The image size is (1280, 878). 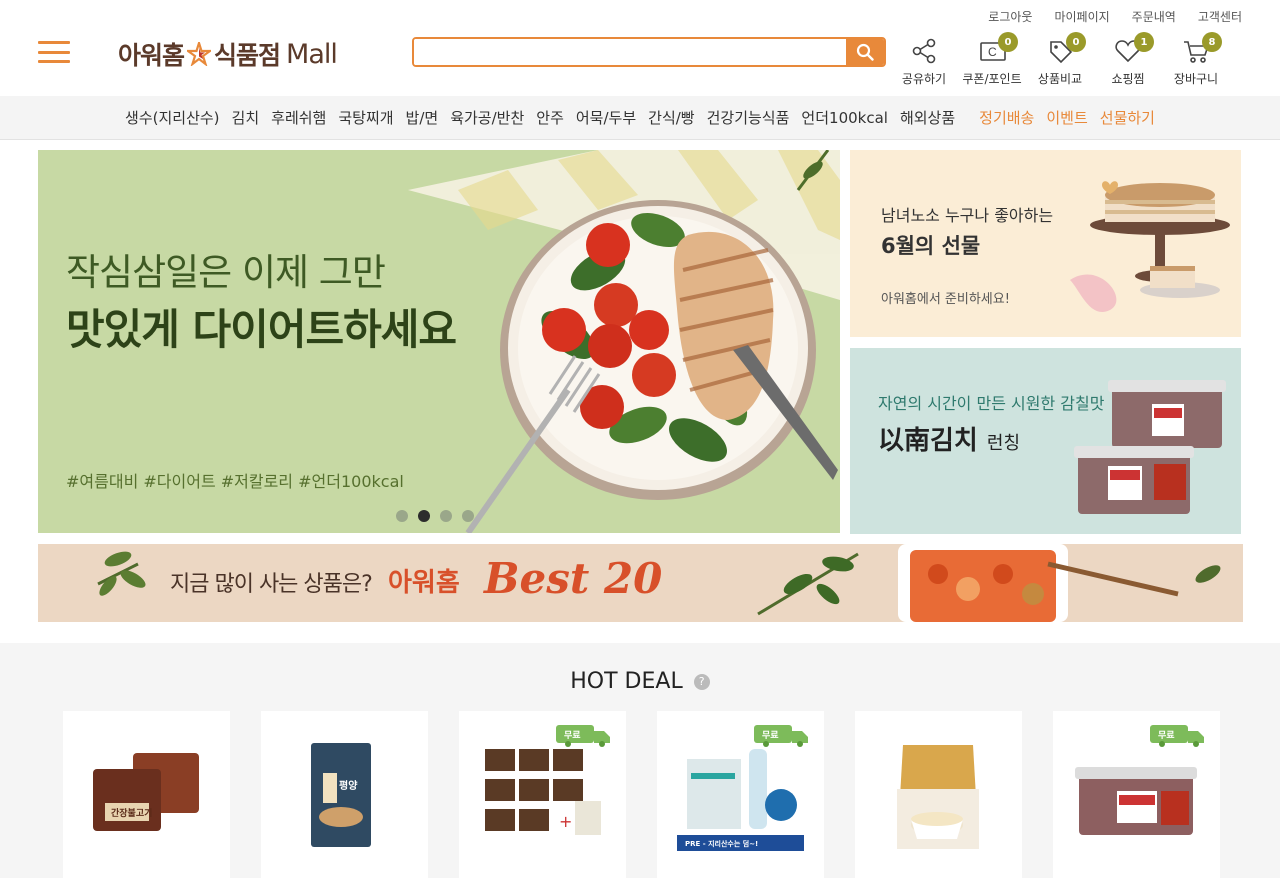 I want to click on compare-button: 0 상품비교, so click(x=1060, y=59).